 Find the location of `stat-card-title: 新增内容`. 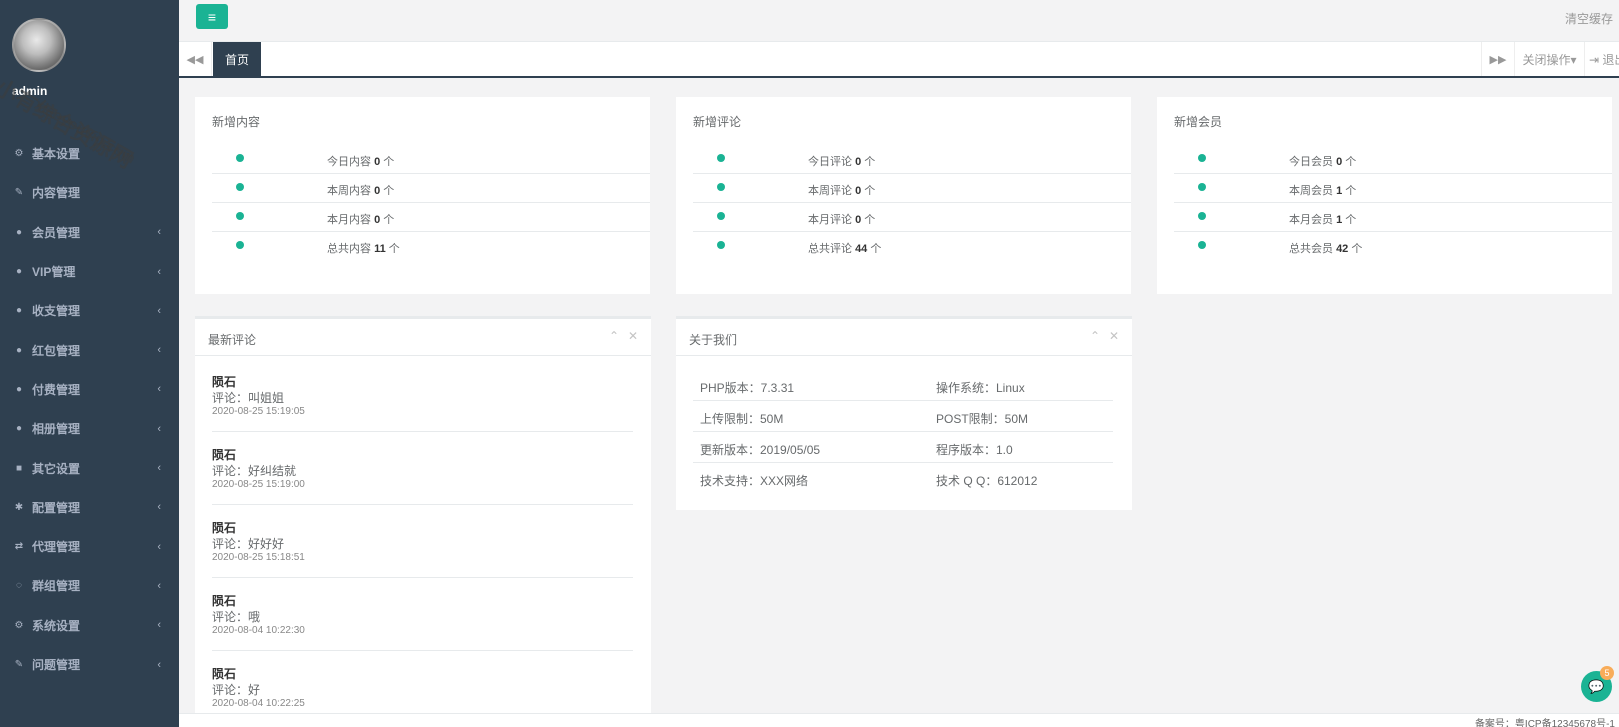

stat-card-title: 新增内容 is located at coordinates (236, 122).